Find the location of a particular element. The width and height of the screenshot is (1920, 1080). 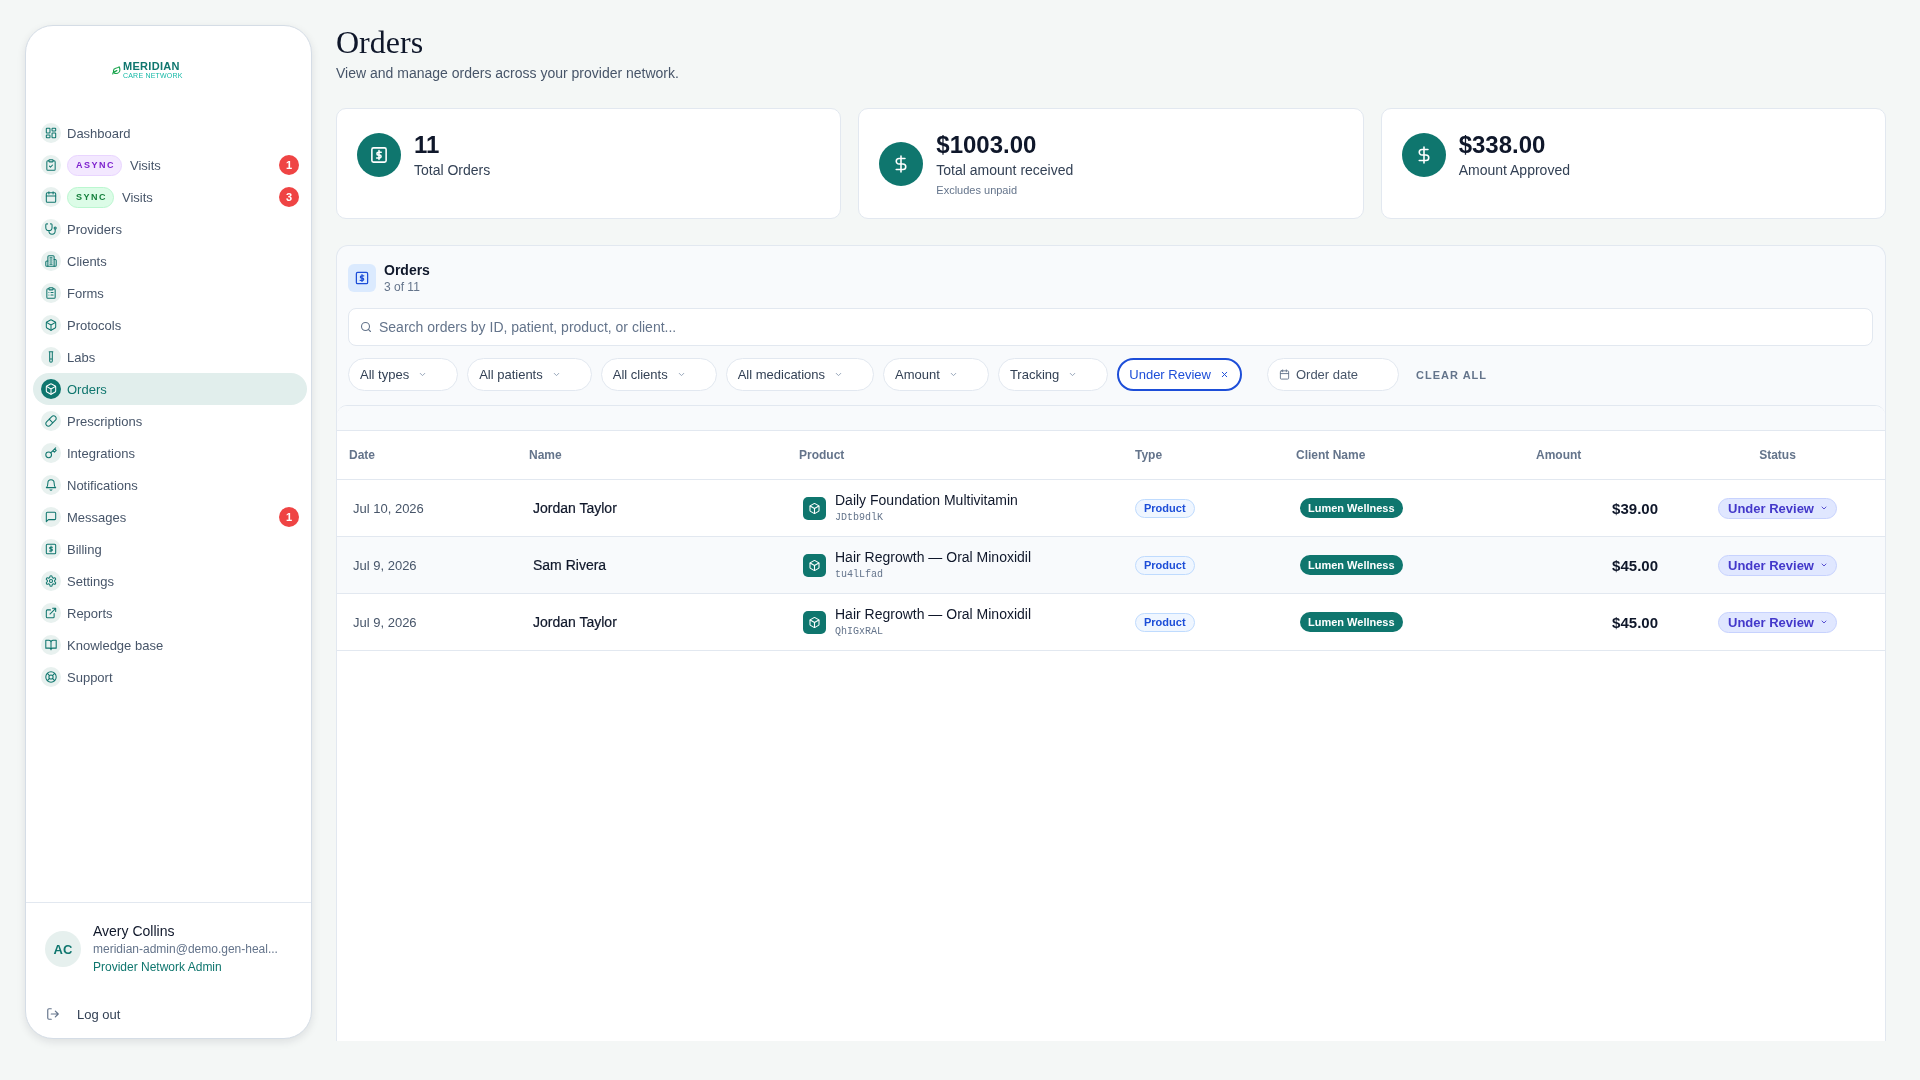

column-header: Type is located at coordinates (1149, 455).